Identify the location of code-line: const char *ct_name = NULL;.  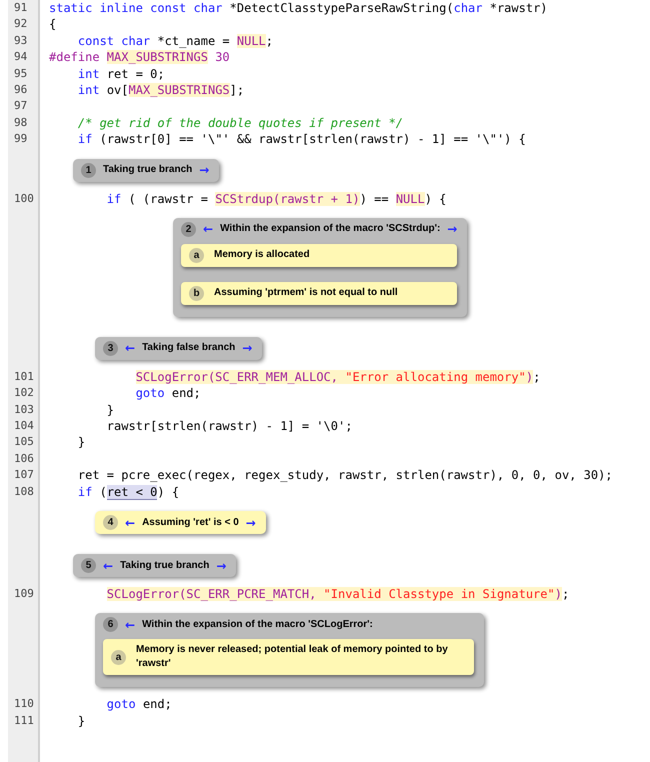
(175, 41).